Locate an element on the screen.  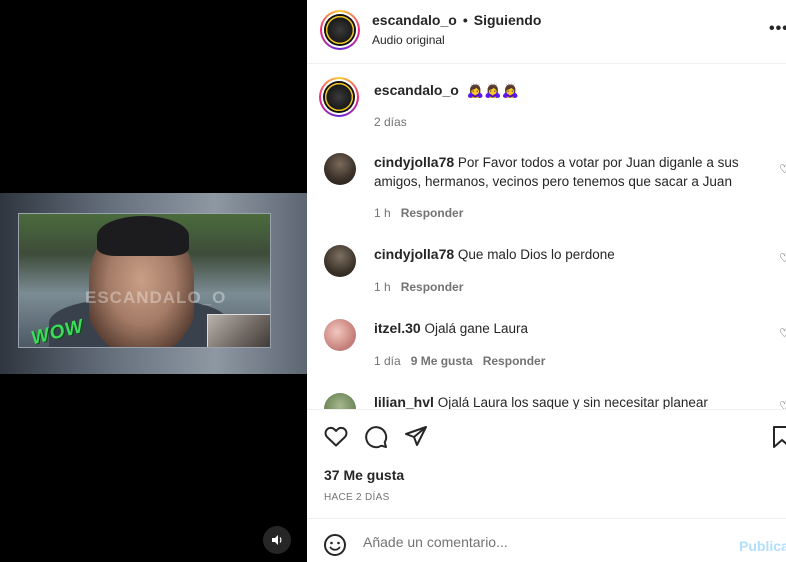
caption-username: escandalo_o is located at coordinates (416, 90).